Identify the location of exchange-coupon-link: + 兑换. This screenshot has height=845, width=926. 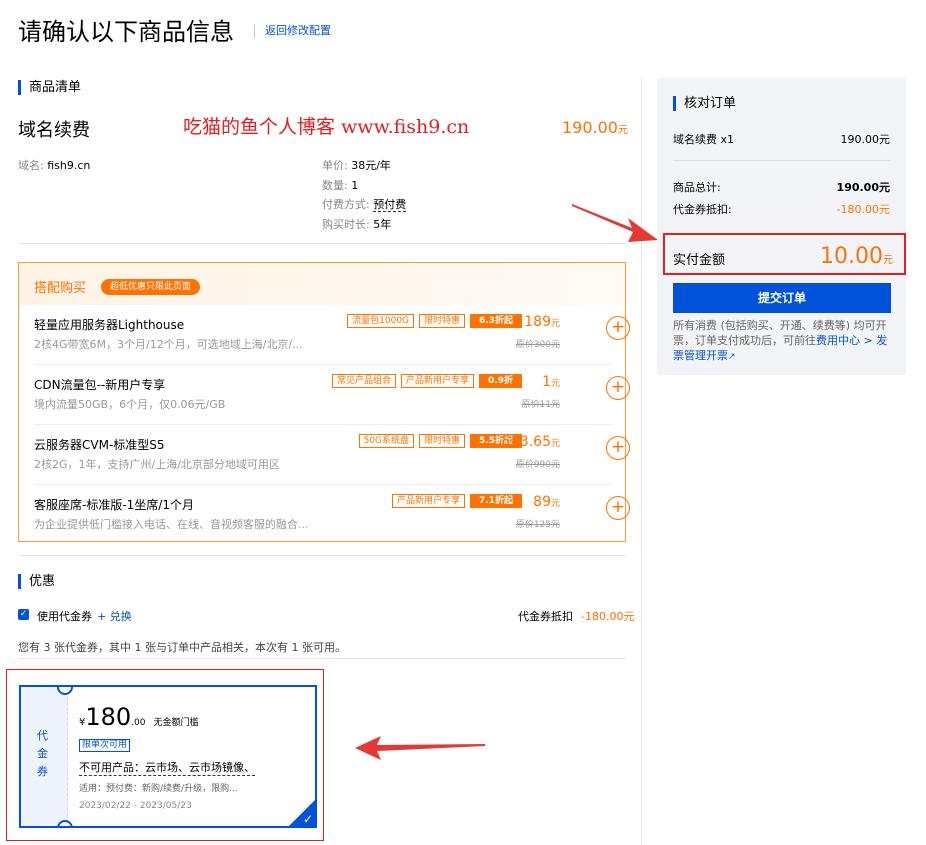
(114, 616).